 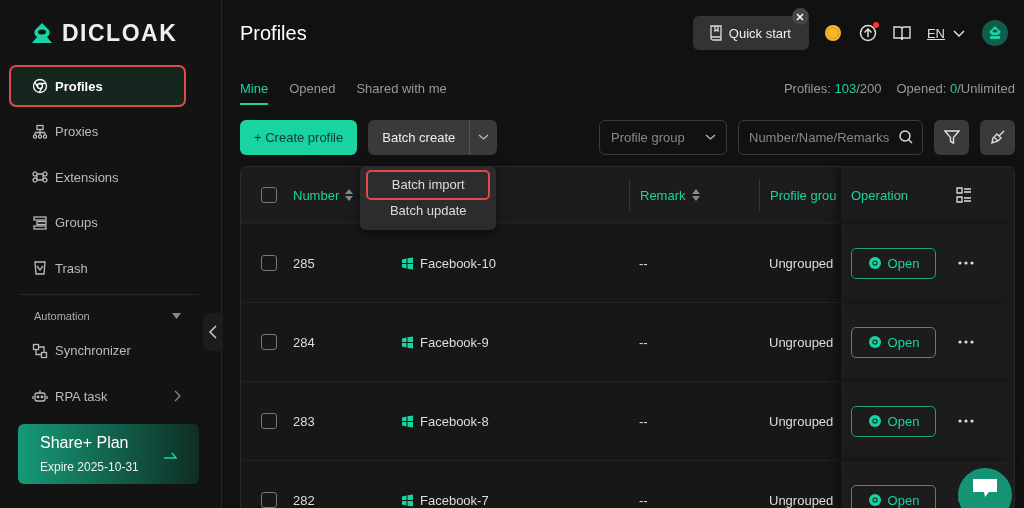 I want to click on language-select: EN, so click(x=945, y=33).